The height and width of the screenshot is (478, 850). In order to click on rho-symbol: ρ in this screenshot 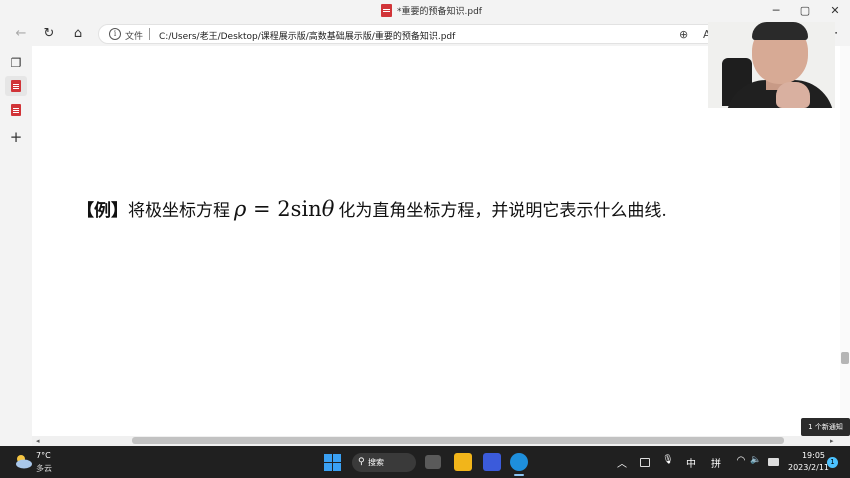, I will do `click(240, 209)`.